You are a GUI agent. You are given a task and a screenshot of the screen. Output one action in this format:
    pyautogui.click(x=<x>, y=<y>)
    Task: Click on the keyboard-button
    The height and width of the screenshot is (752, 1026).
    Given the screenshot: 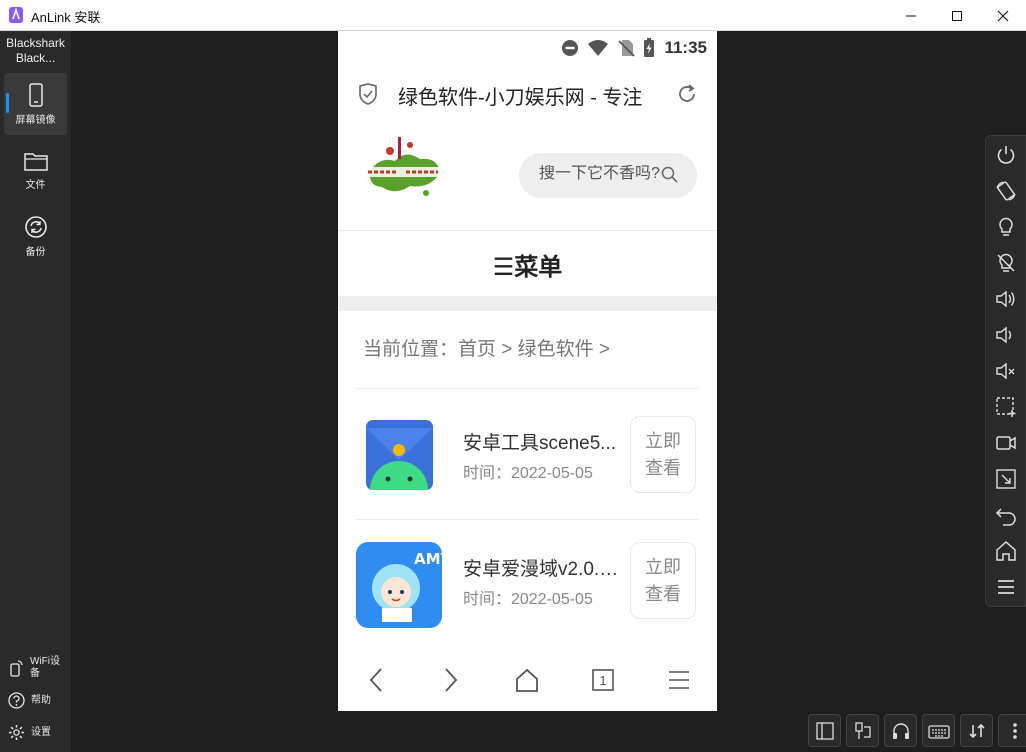 What is the action you would take?
    pyautogui.click(x=938, y=730)
    